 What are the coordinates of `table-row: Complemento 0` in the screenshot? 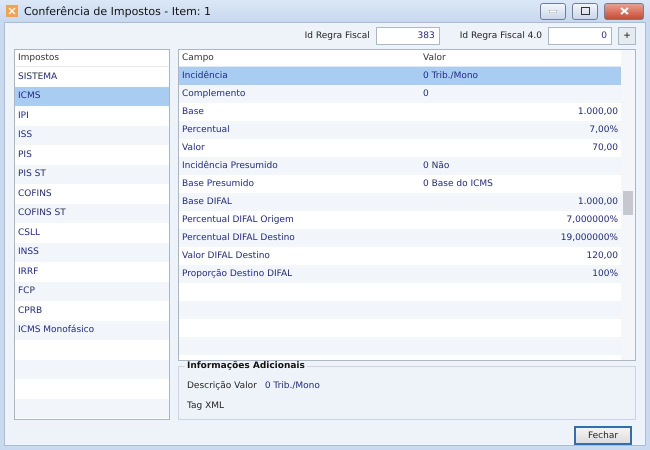 It's located at (400, 94).